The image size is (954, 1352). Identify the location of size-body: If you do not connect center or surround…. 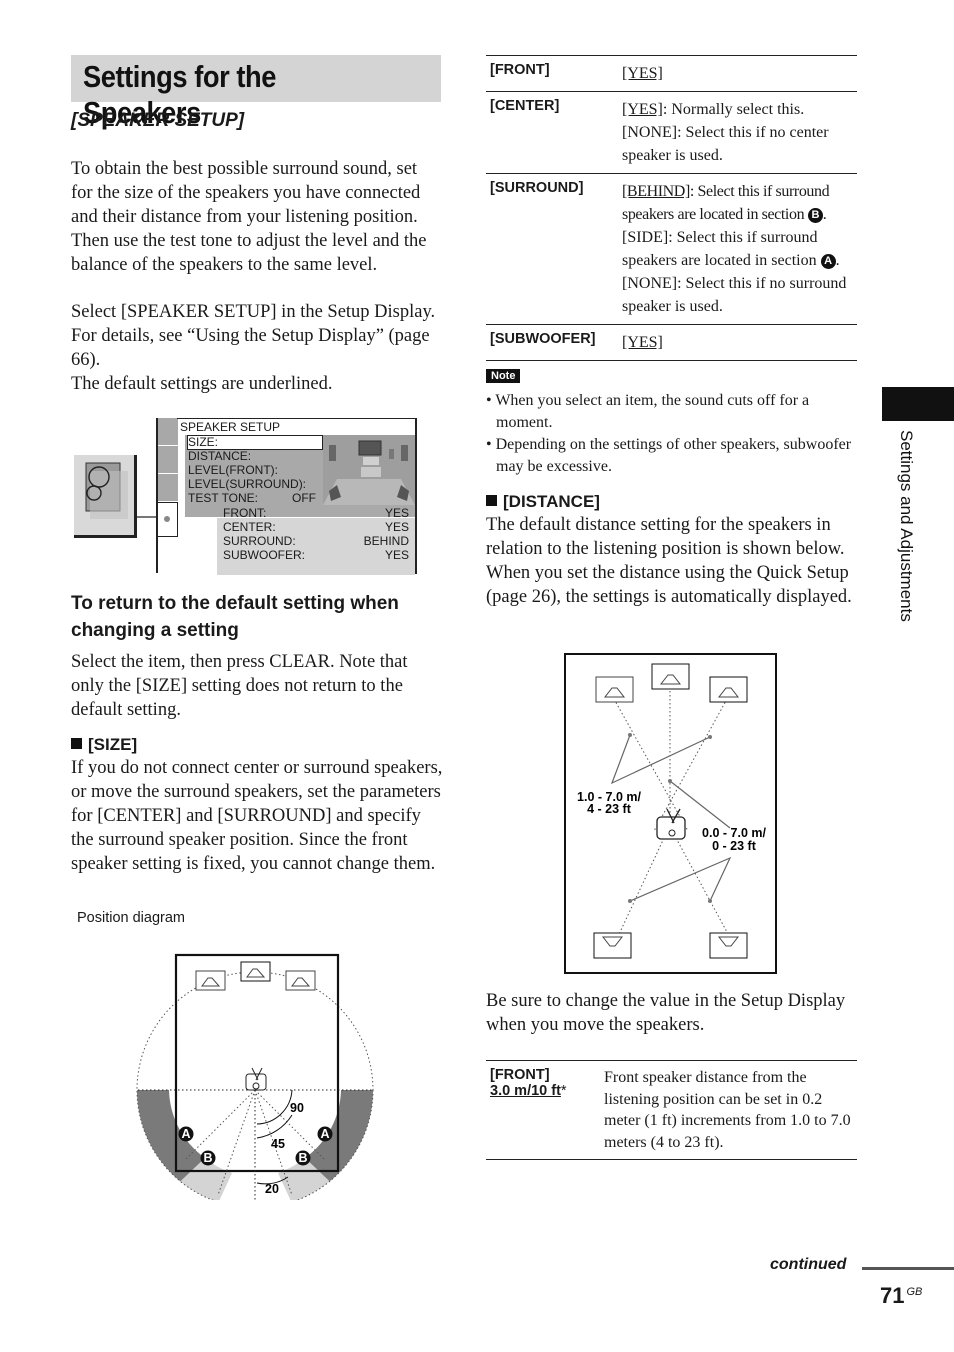
(257, 816).